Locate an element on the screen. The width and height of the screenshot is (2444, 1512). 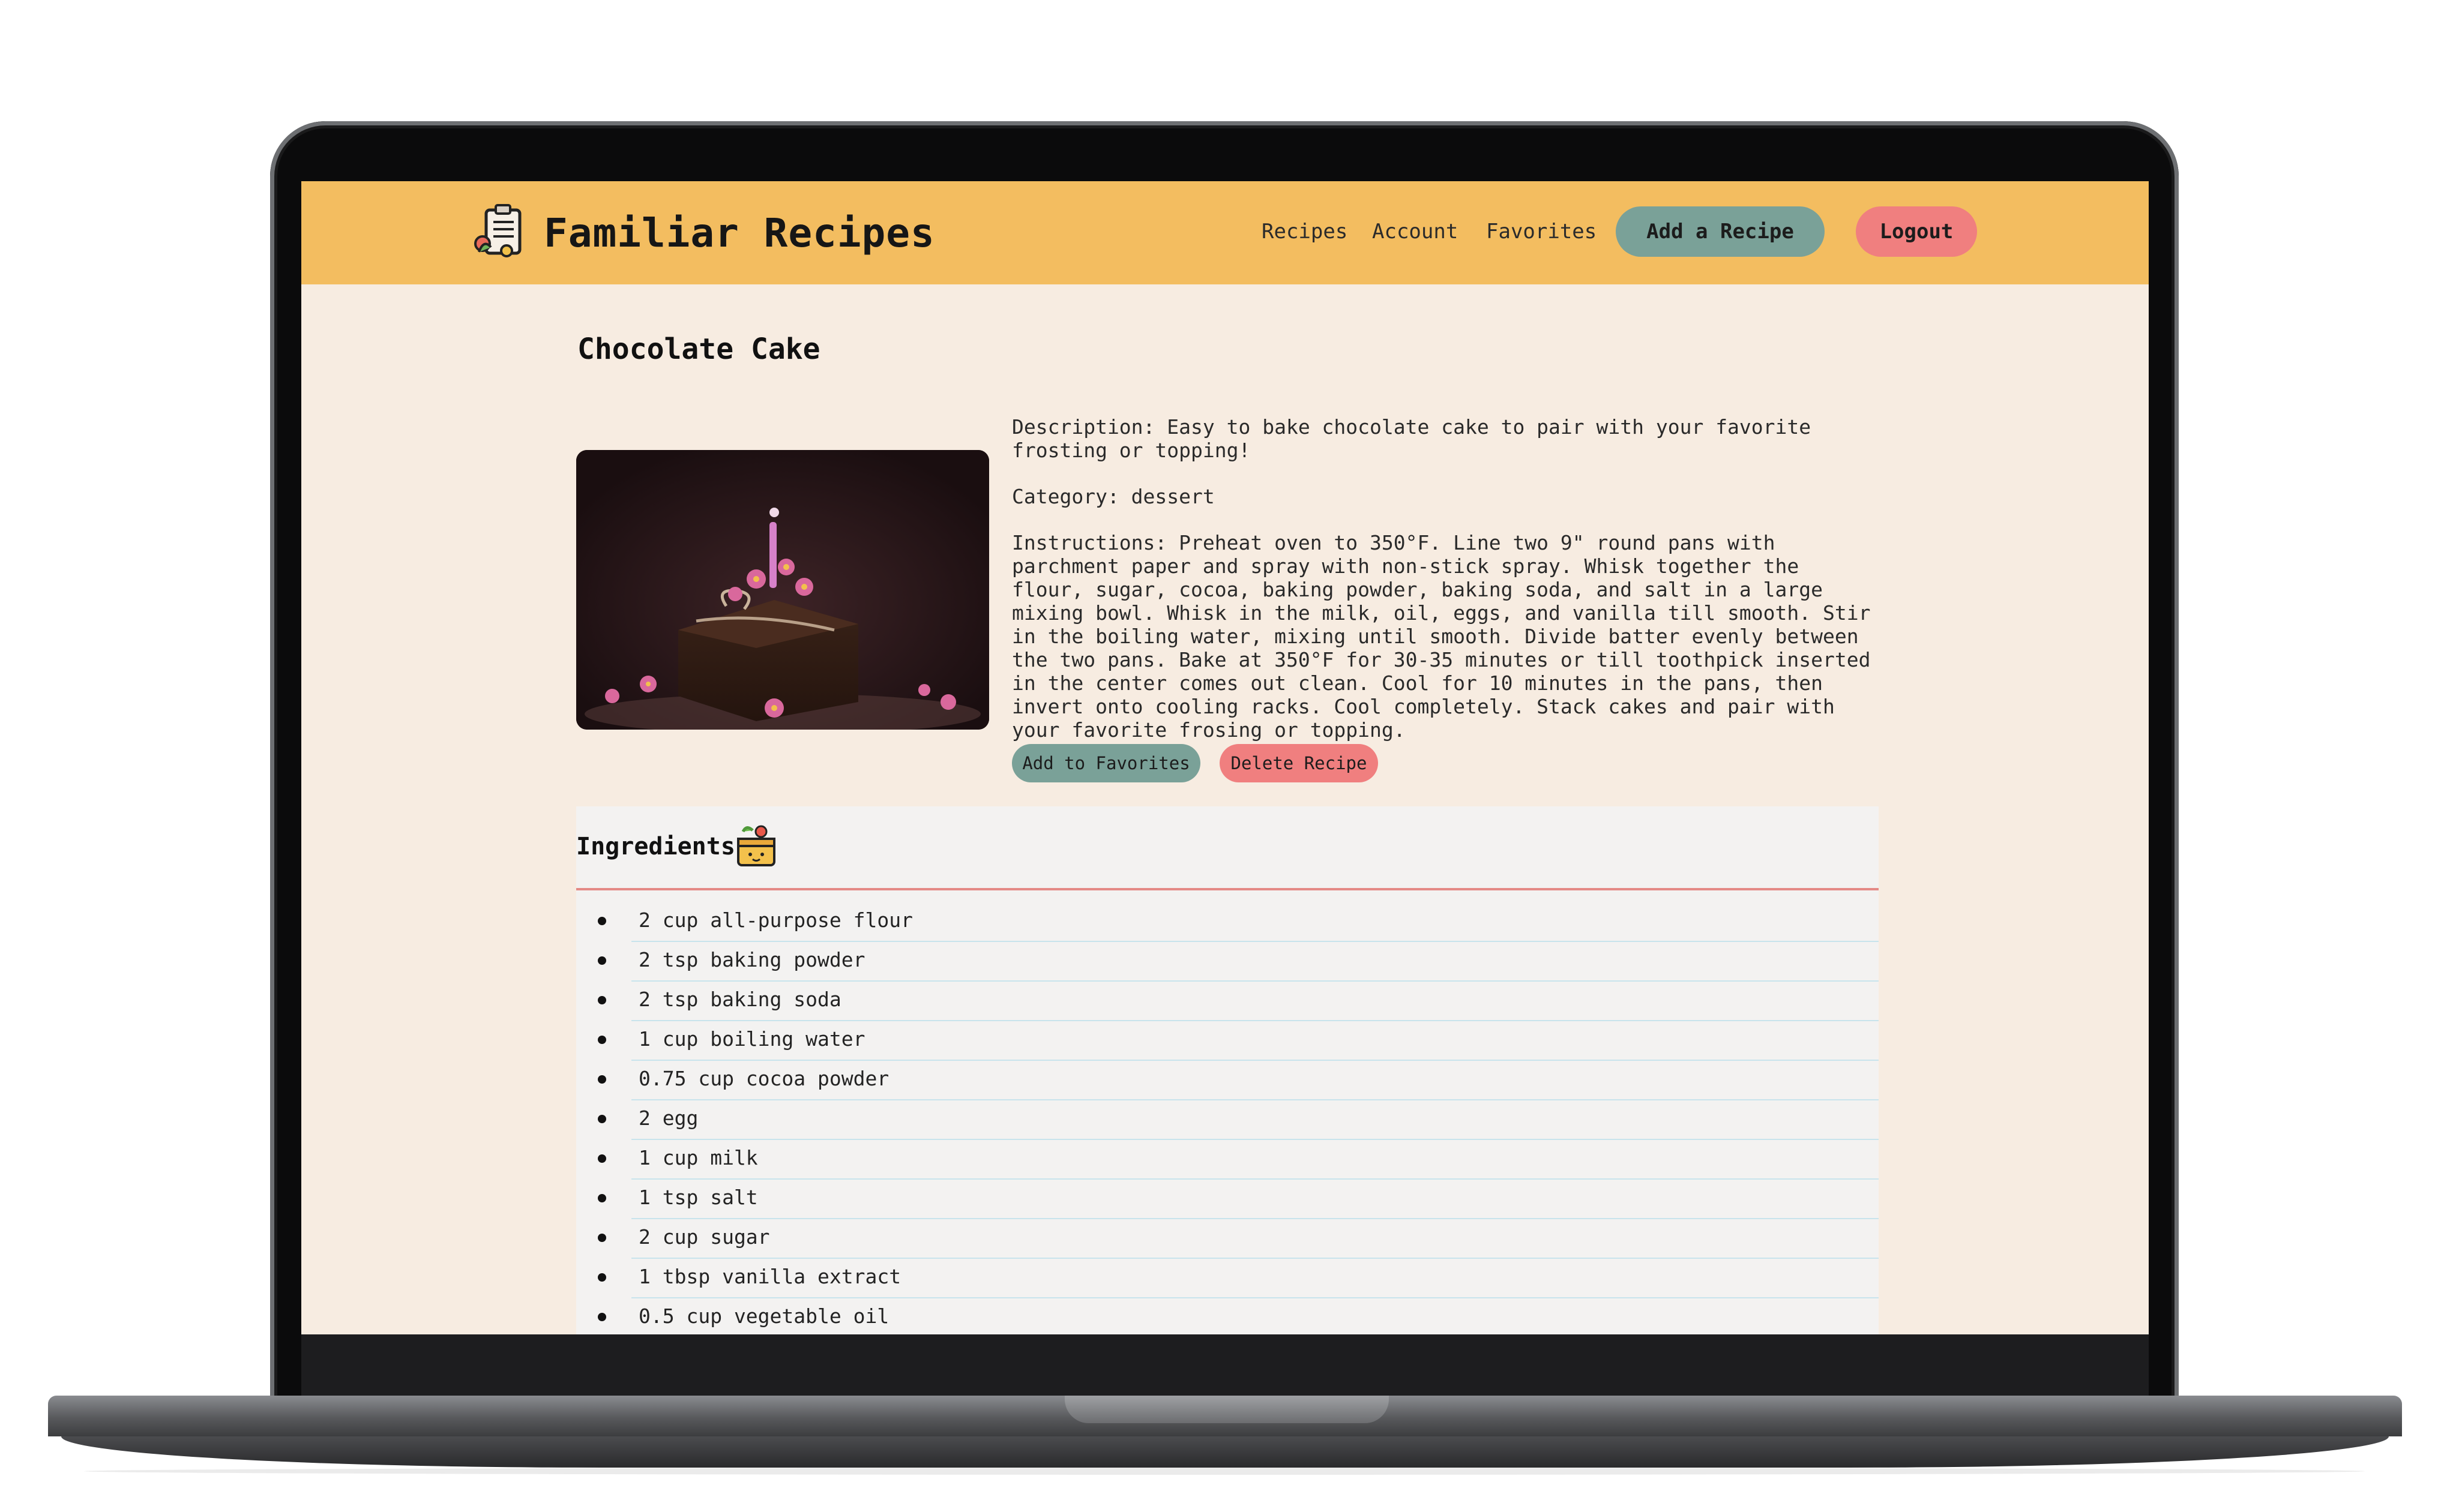
grocery-basket-icon is located at coordinates (756, 845).